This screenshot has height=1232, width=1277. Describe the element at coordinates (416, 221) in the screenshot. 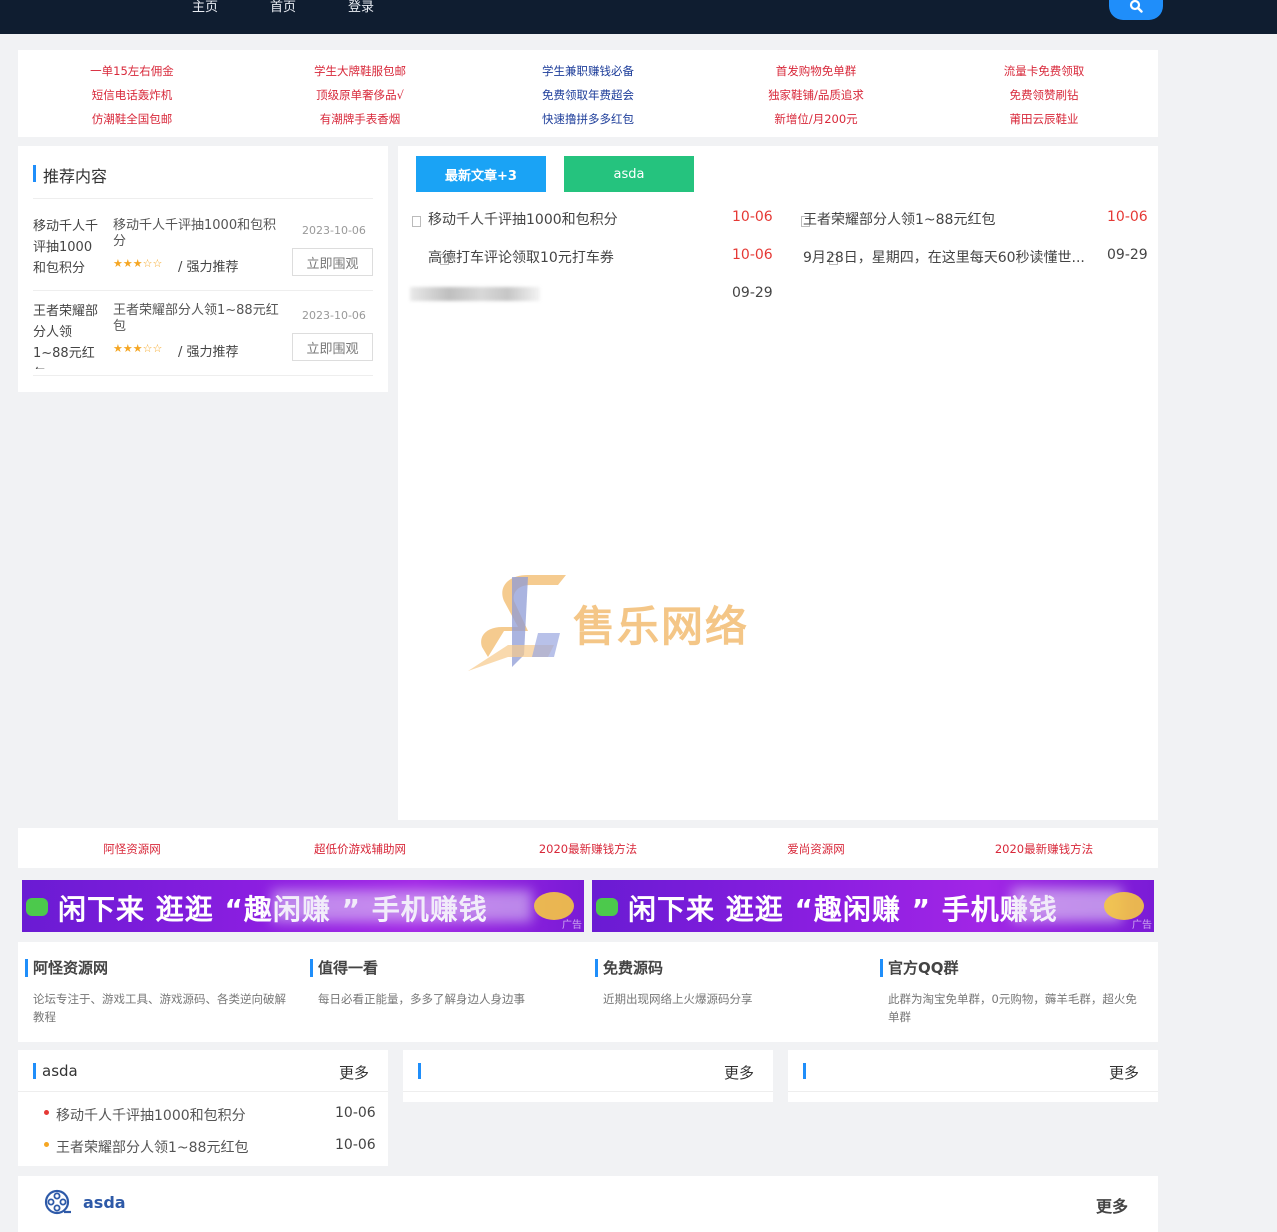

I see `document-icon` at that location.